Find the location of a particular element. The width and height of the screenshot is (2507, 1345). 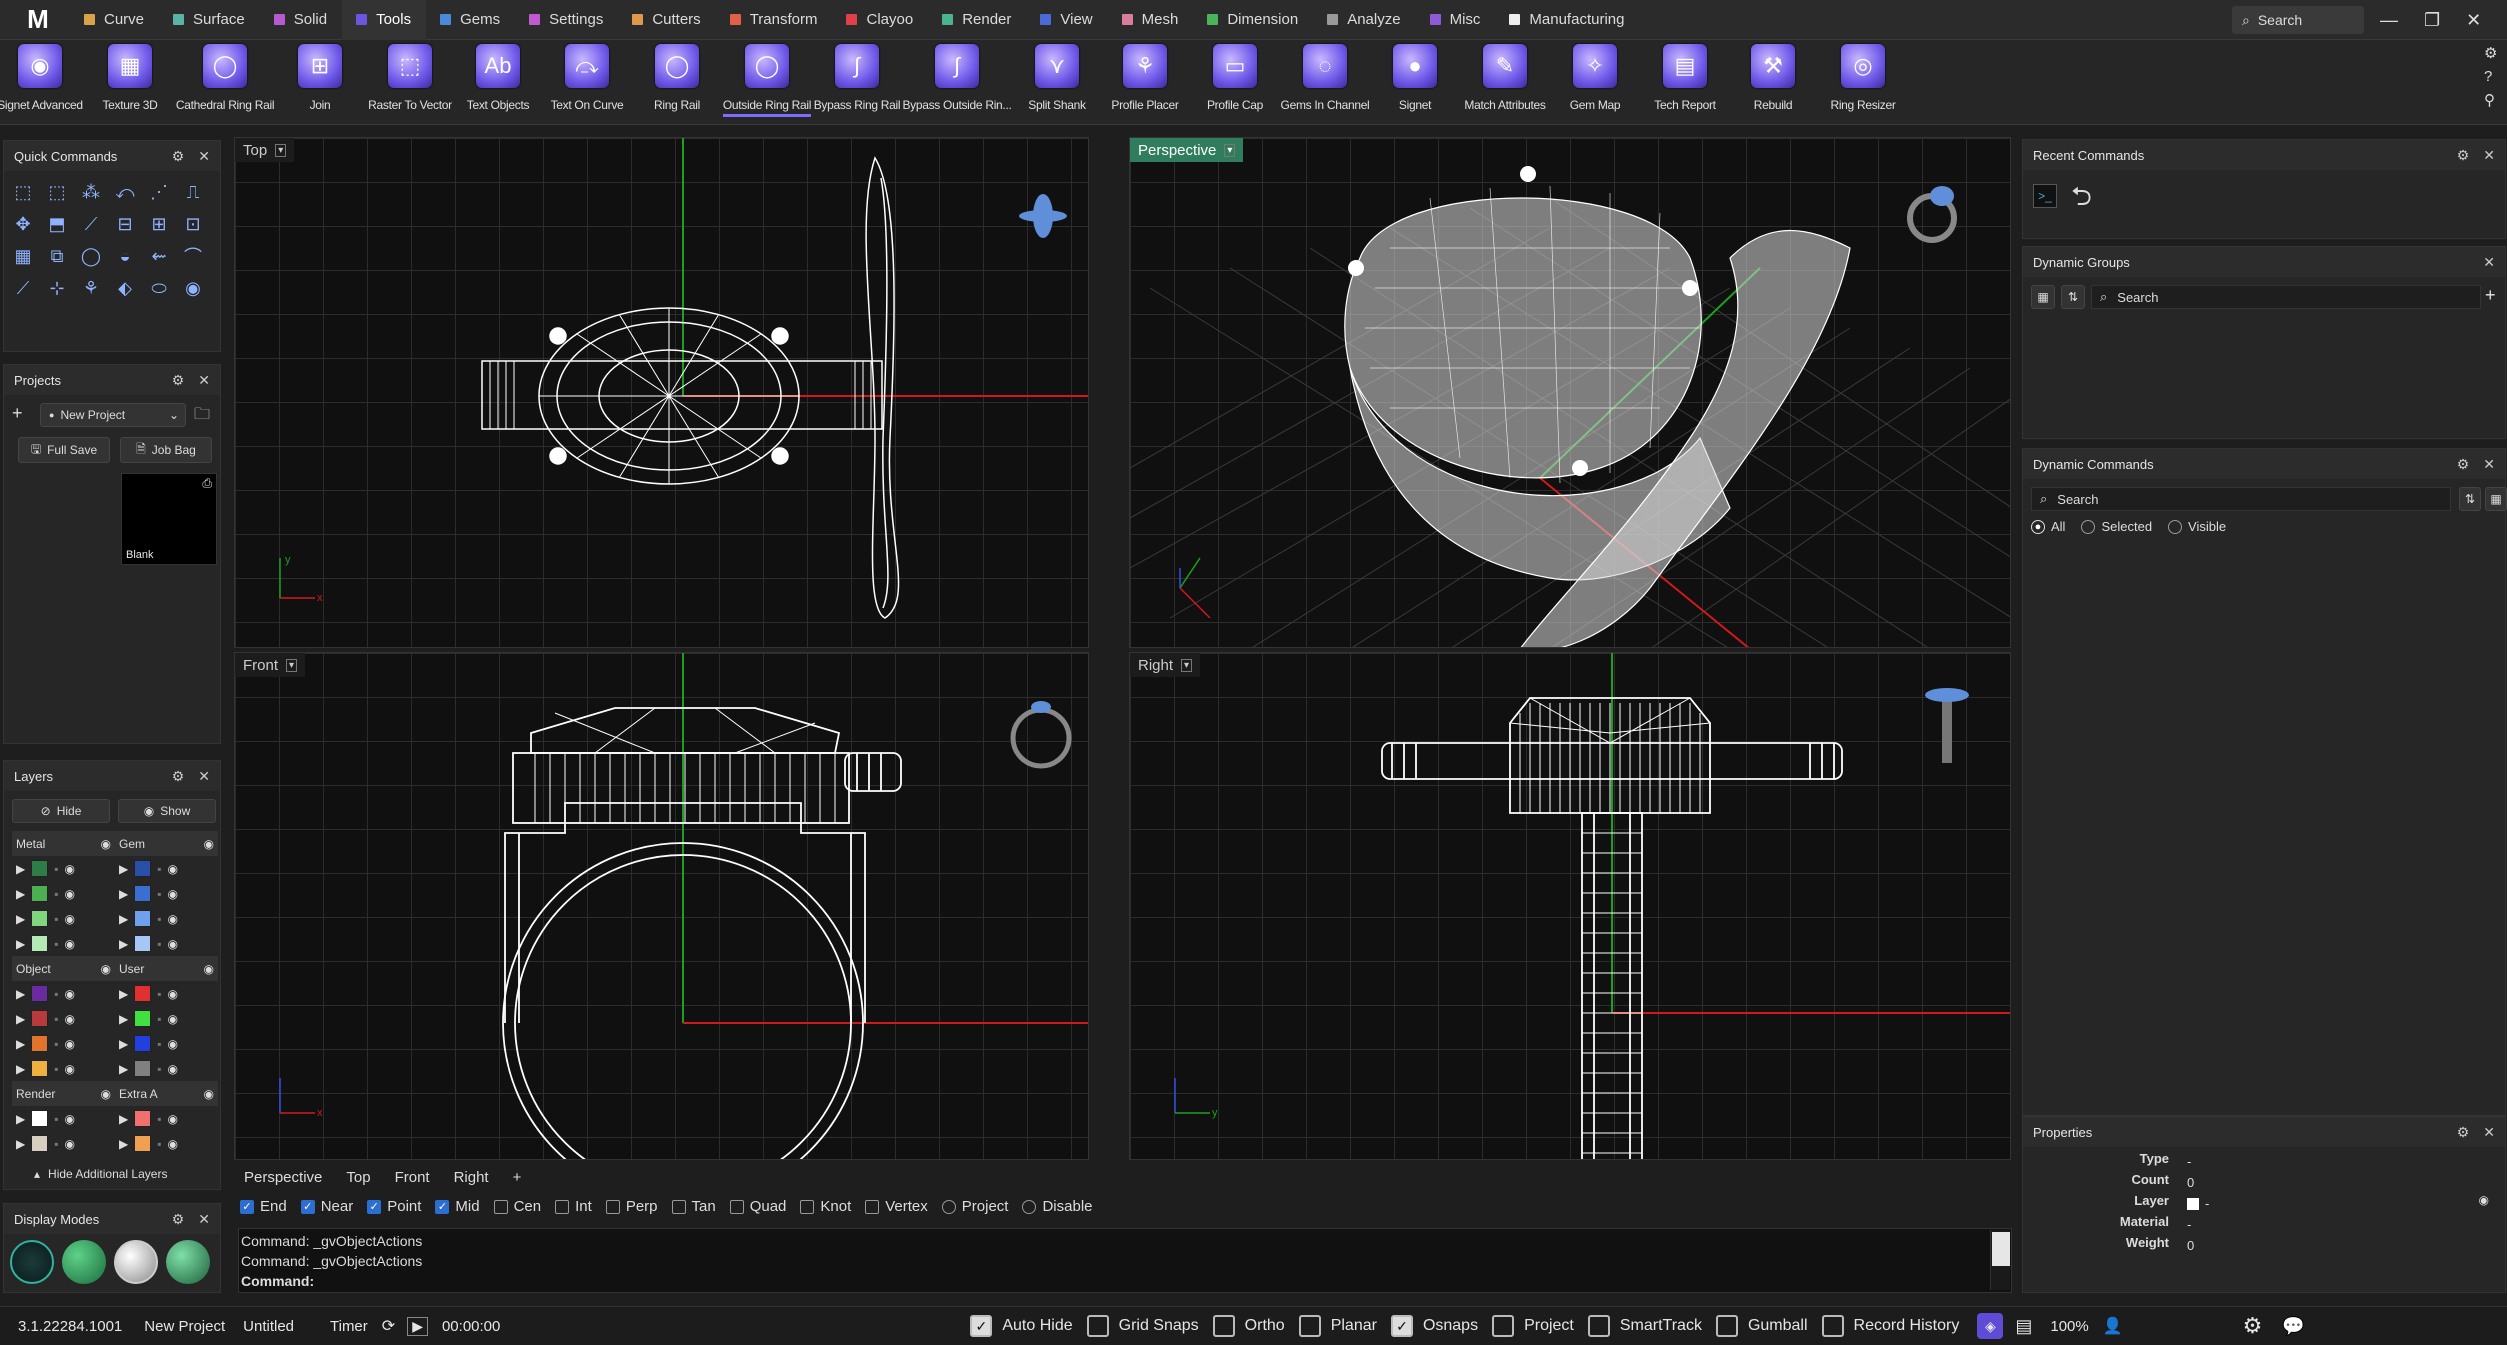

osnap-toggle: Perp is located at coordinates (631, 1206).